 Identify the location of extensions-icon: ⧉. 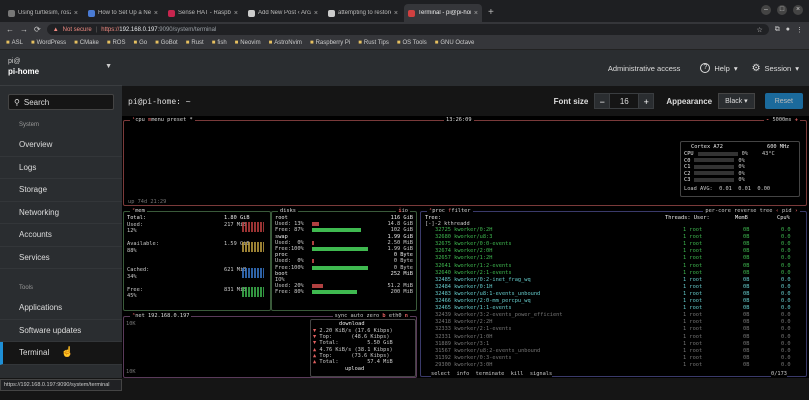
(777, 30).